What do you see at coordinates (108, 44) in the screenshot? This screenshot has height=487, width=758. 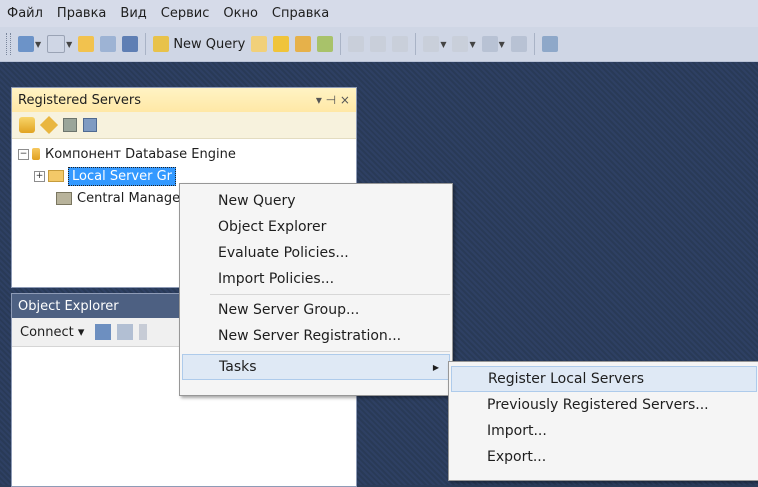 I see `save-icon` at bounding box center [108, 44].